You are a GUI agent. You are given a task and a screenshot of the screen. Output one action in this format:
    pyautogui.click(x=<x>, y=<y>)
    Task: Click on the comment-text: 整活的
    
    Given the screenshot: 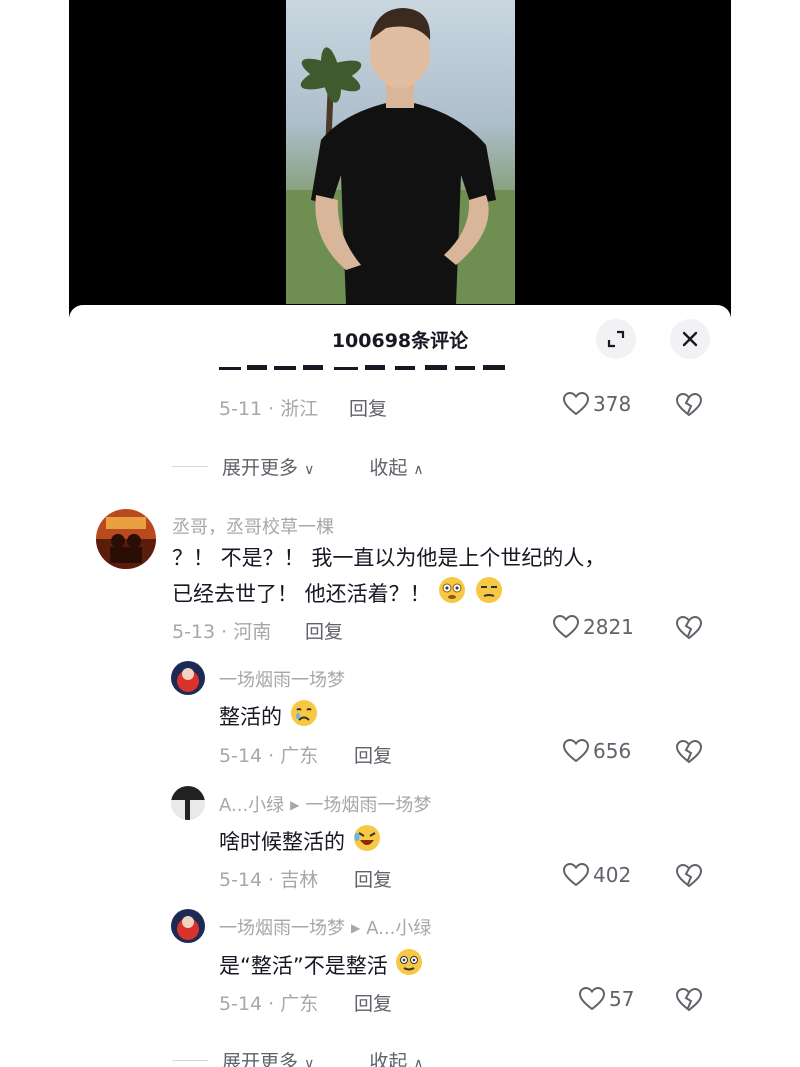 What is the action you would take?
    pyautogui.click(x=269, y=718)
    